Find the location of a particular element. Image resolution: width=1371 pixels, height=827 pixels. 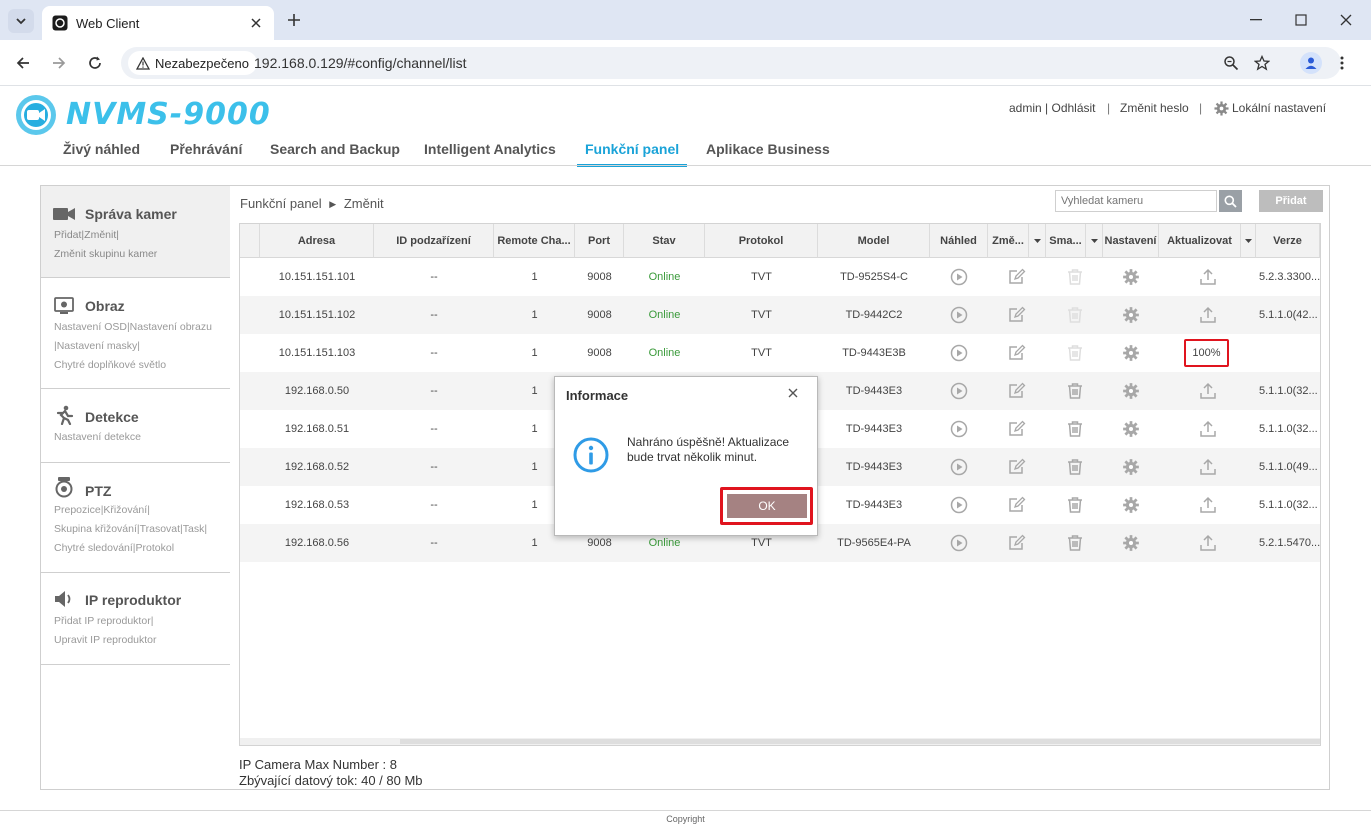

local-settings-link: Lokální nastavení is located at coordinates (1279, 108).